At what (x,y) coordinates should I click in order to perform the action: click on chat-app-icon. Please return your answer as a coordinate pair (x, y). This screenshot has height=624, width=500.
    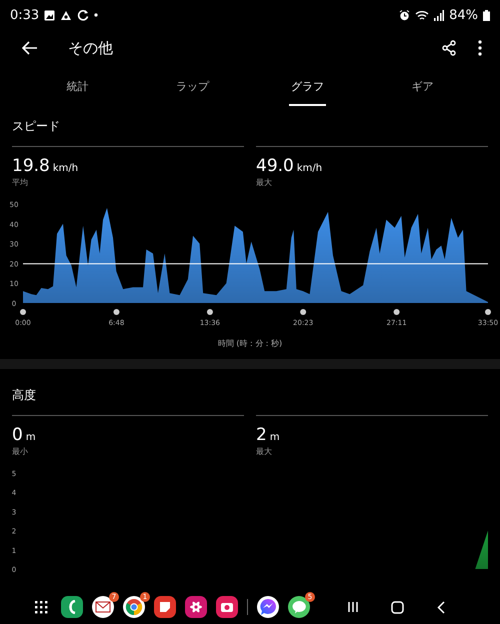
    Looking at the image, I should click on (299, 607).